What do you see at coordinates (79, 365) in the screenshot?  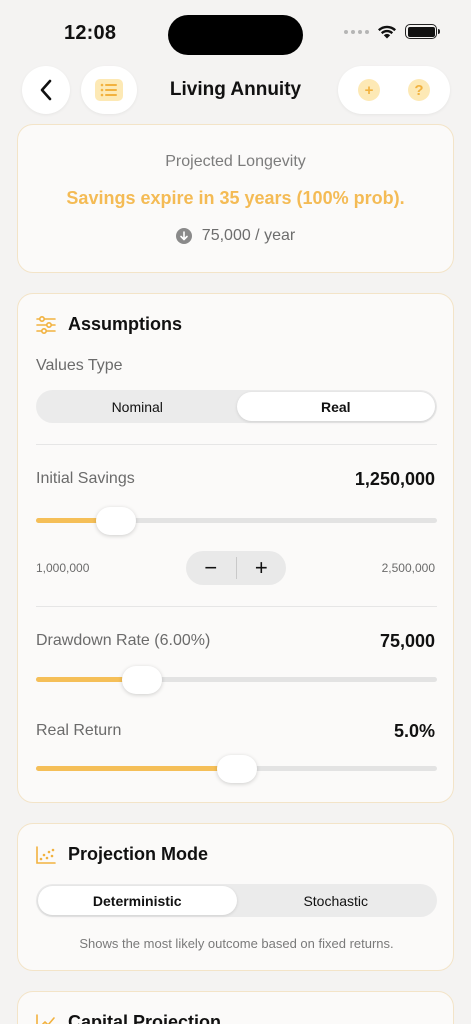 I see `values-type-label: Values Type` at bounding box center [79, 365].